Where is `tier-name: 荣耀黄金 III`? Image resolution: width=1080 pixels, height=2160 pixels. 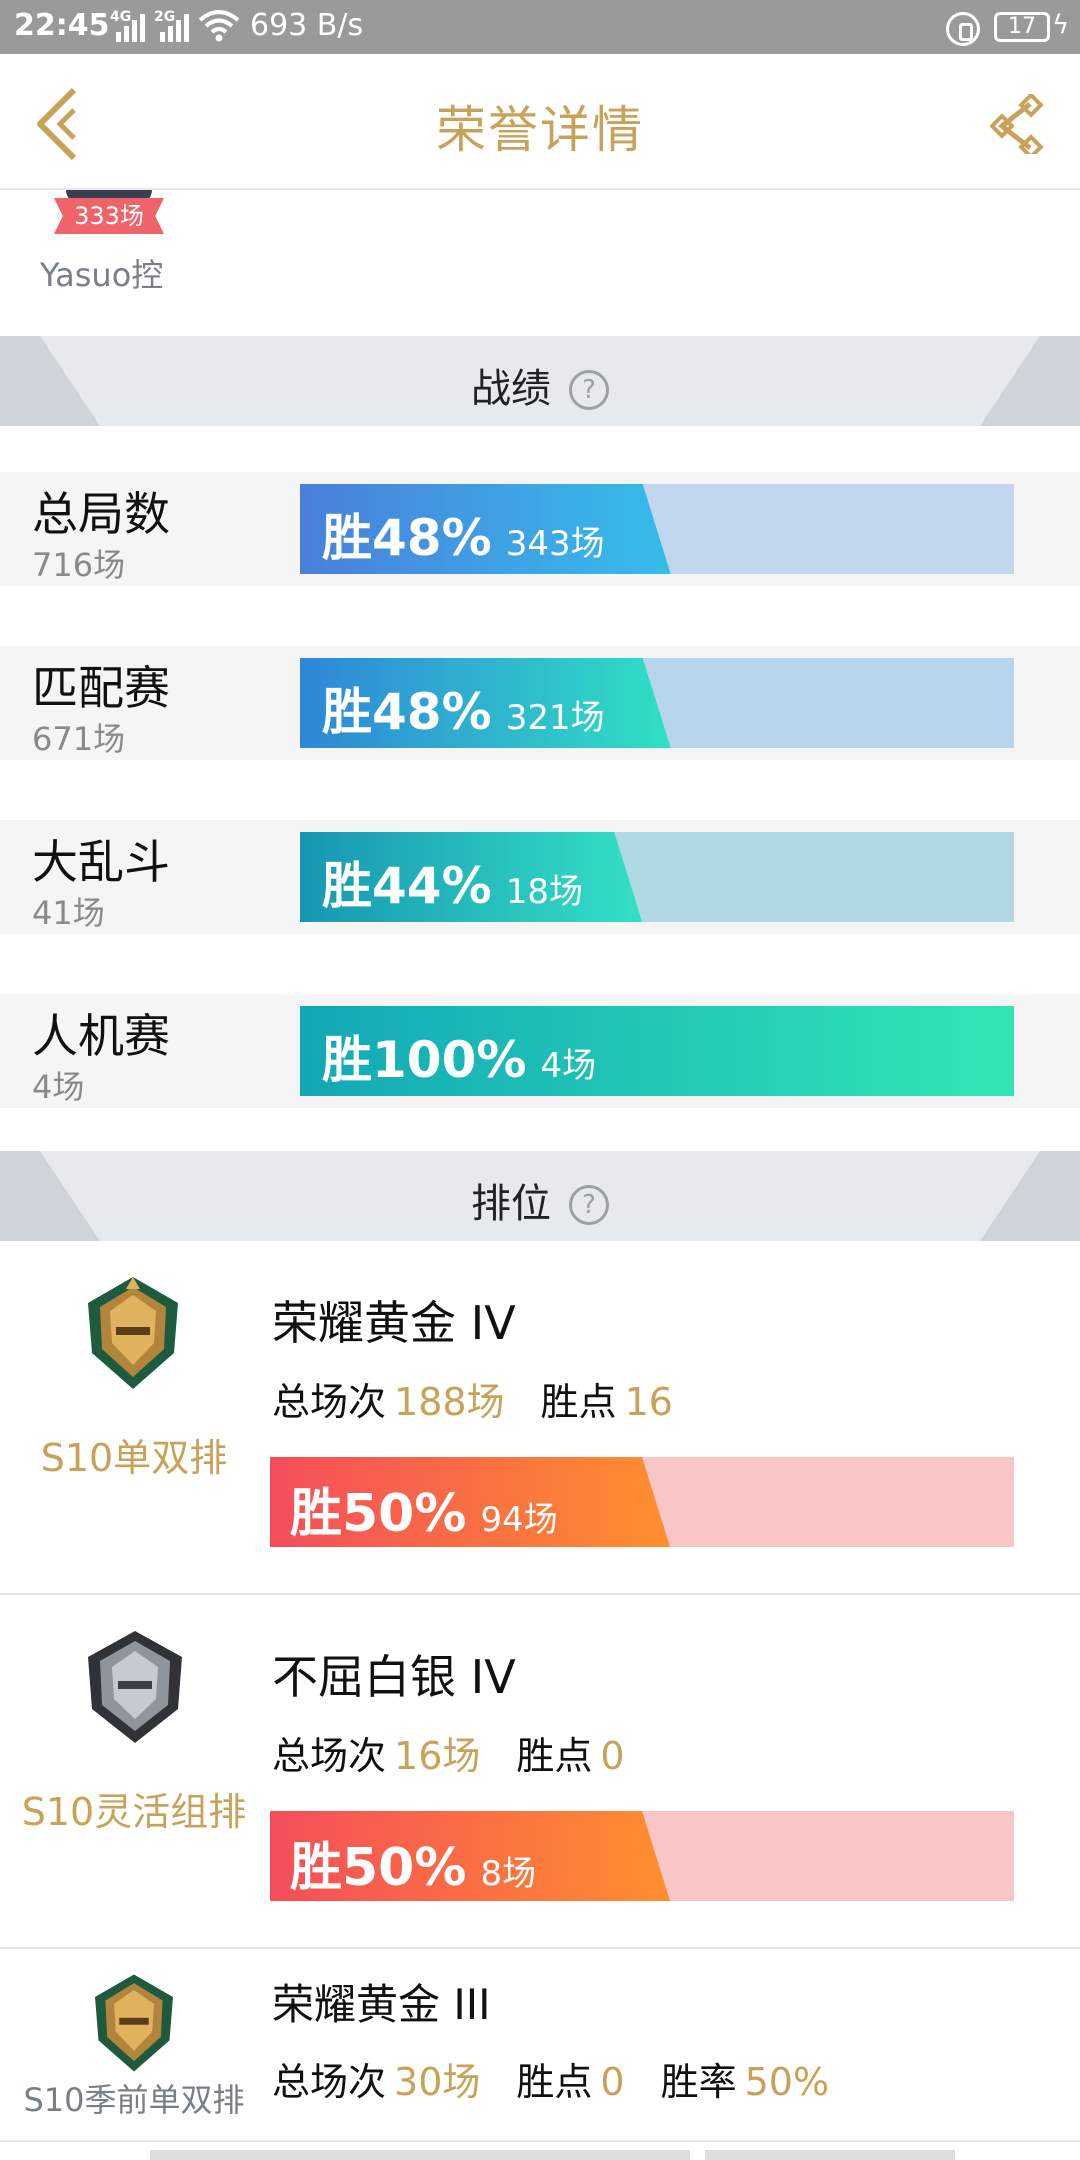
tier-name: 荣耀黄金 III is located at coordinates (381, 2004).